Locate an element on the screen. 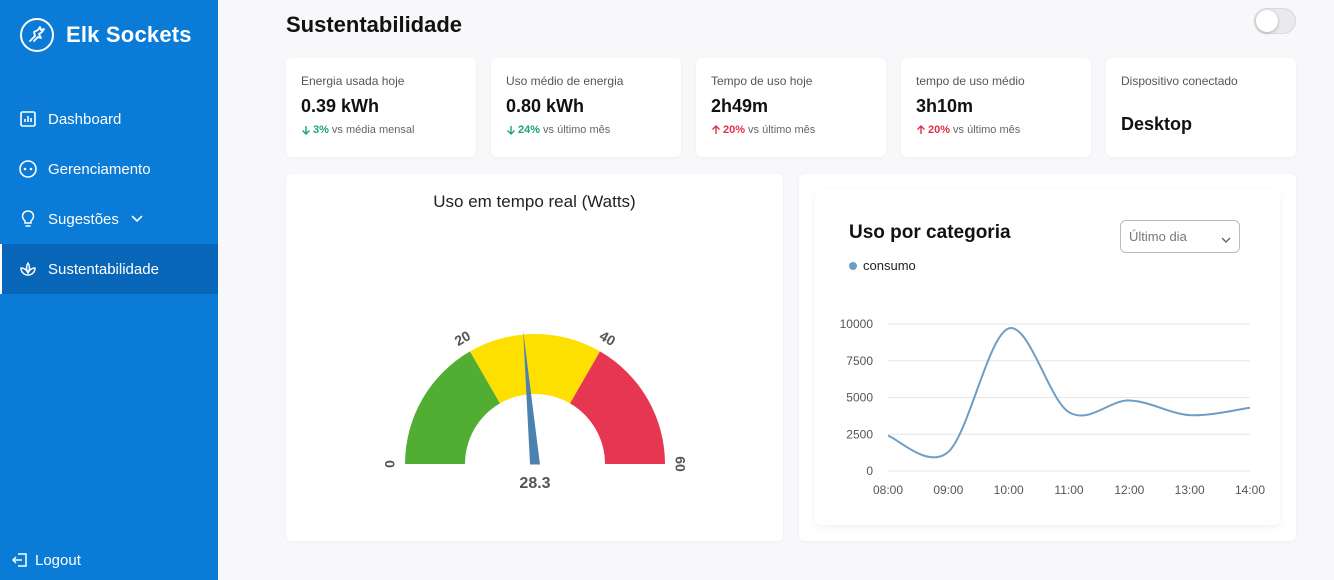  x-tick-label: 11:00 is located at coordinates (1068, 490).